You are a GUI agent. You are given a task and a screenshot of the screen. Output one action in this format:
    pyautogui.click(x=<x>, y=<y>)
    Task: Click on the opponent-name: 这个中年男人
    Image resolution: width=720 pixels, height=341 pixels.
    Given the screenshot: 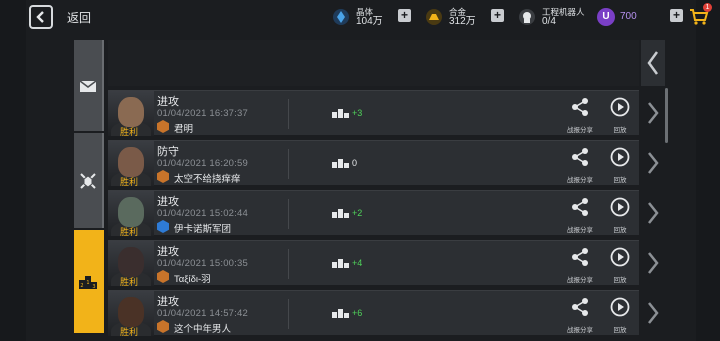 What is the action you would take?
    pyautogui.click(x=203, y=329)
    